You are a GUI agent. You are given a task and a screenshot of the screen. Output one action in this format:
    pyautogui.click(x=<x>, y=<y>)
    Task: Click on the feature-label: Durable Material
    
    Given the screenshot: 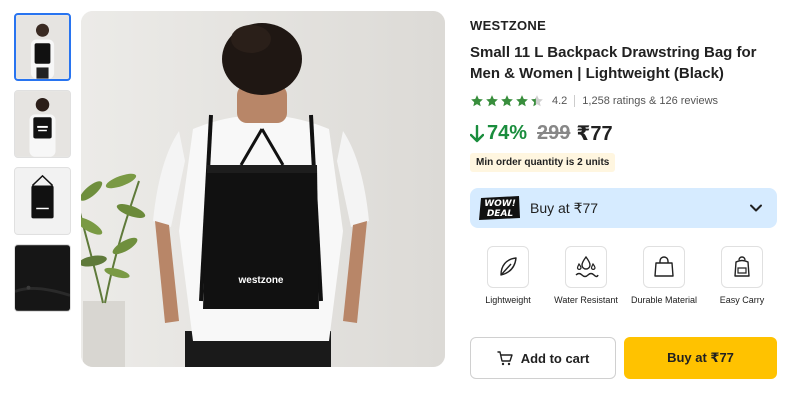 What is the action you would take?
    pyautogui.click(x=664, y=300)
    